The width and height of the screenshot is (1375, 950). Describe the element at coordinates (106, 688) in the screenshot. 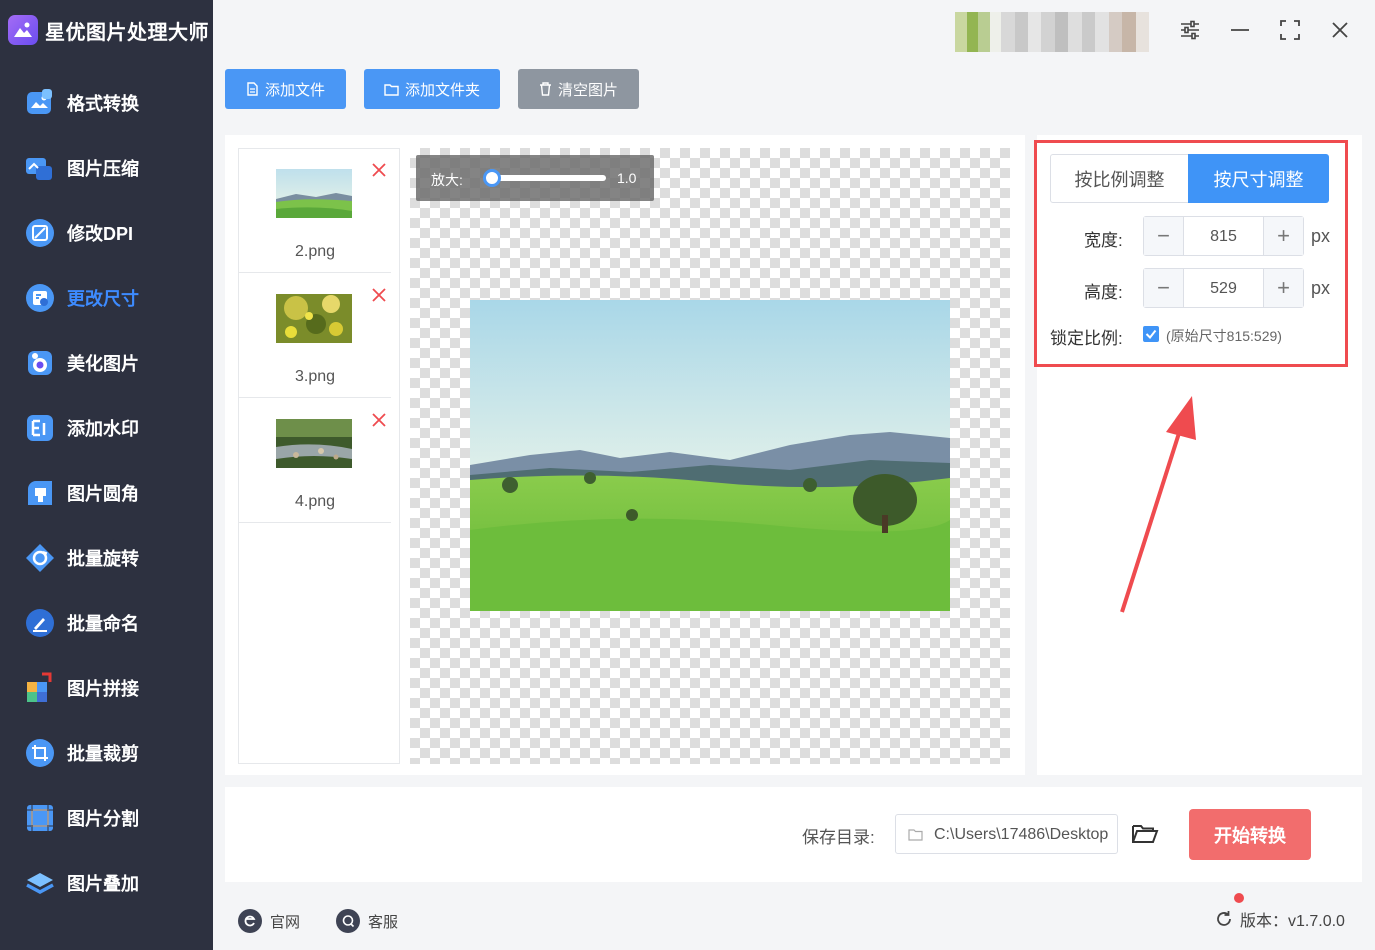

I see `sidebar-item-stitch: 图片拼接` at that location.